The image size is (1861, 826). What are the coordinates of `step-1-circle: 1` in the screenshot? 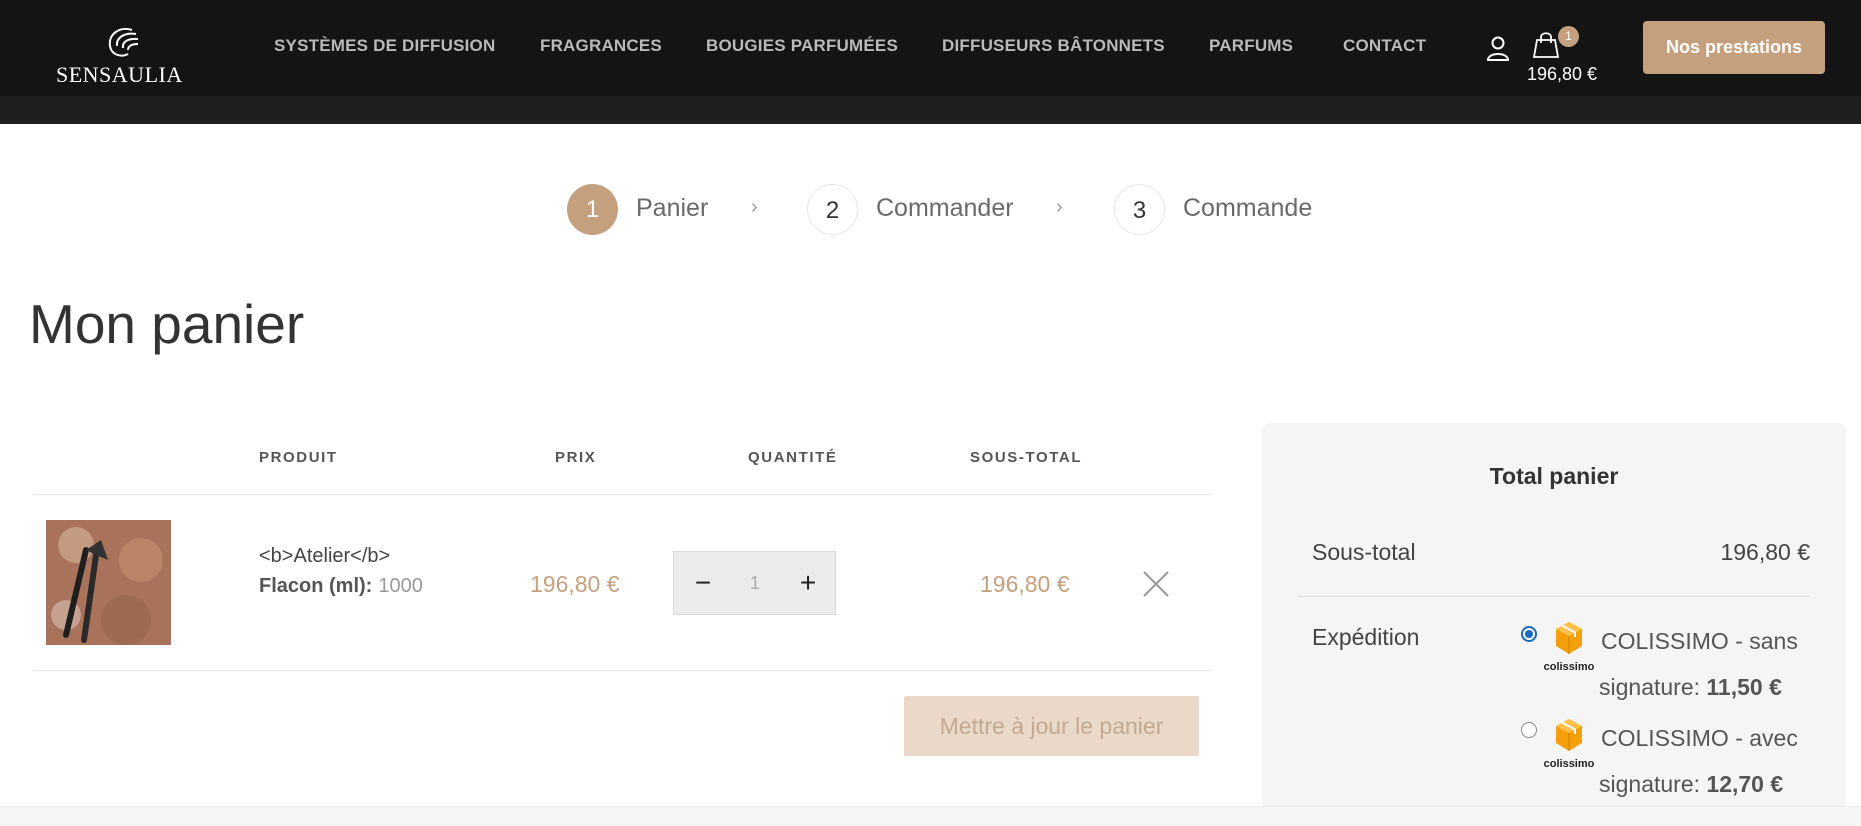 It's located at (592, 209).